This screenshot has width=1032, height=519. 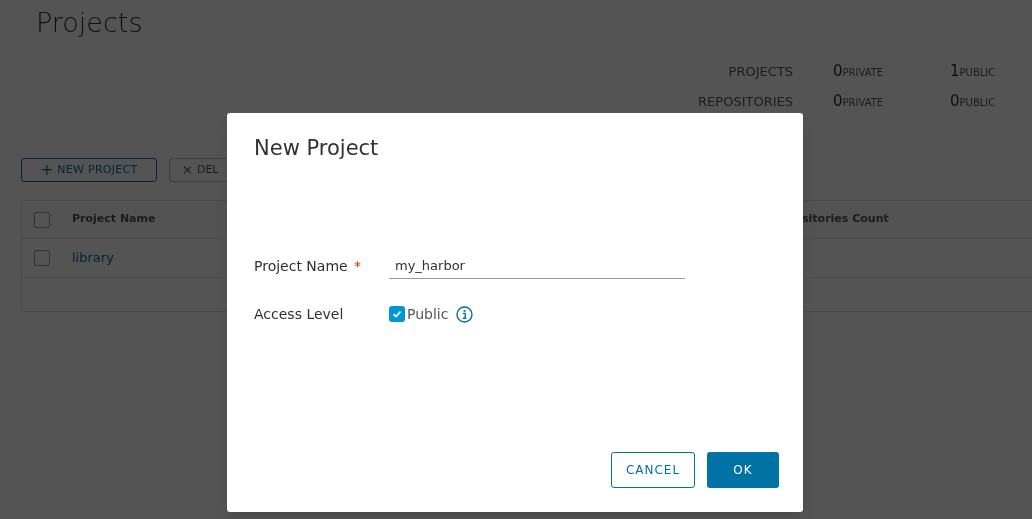 I want to click on page-title: Projects, so click(x=90, y=23).